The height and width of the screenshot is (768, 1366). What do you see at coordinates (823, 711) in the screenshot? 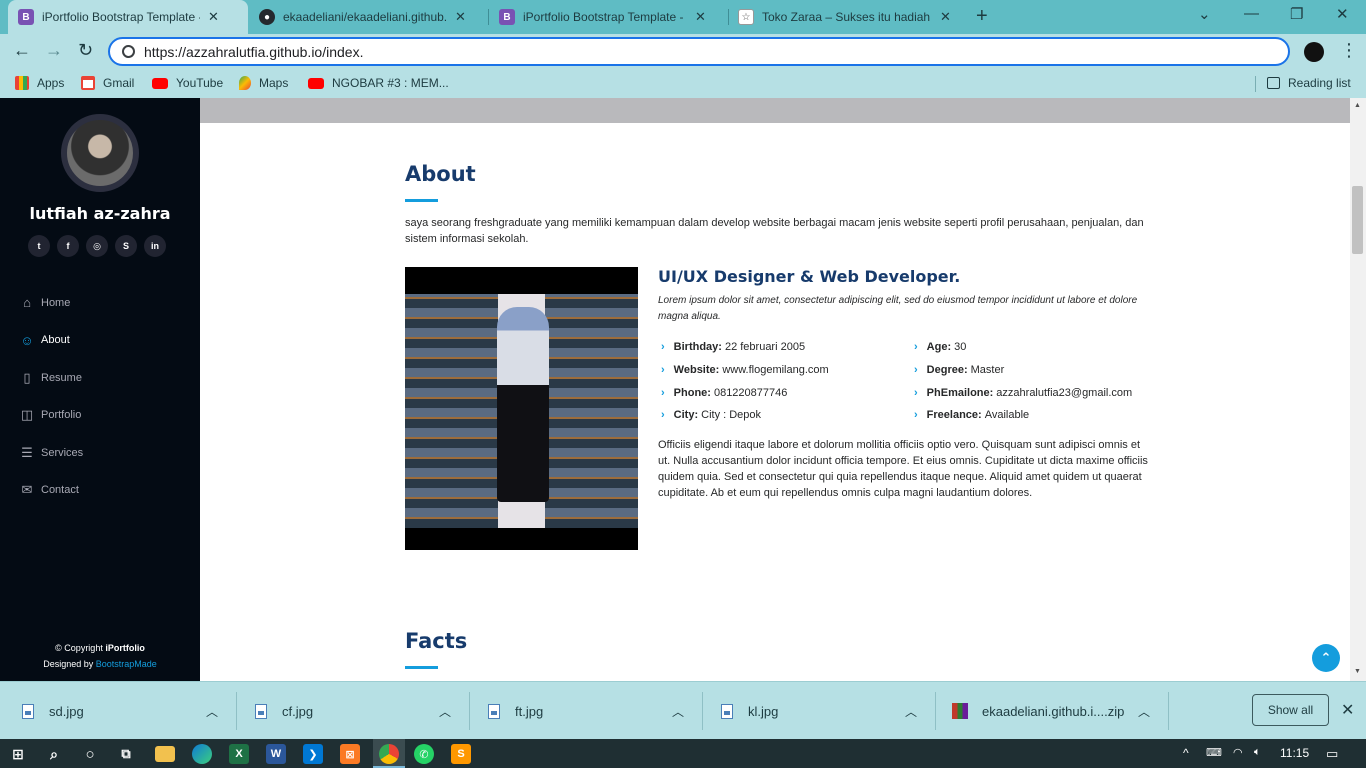
I see `download-item: kl.jpg ︿` at bounding box center [823, 711].